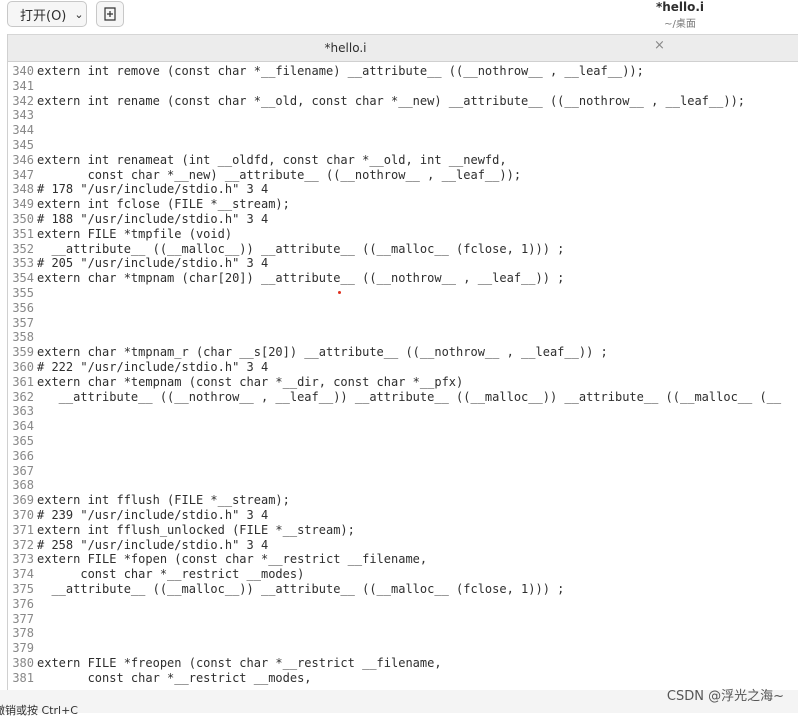 The width and height of the screenshot is (798, 718). I want to click on new-document-button, so click(110, 14).